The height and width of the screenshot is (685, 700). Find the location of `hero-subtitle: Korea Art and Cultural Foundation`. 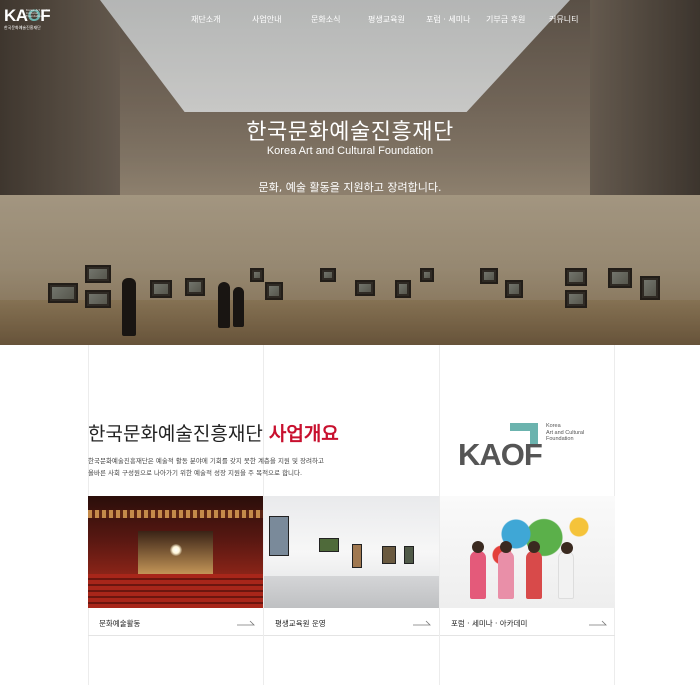

hero-subtitle: Korea Art and Cultural Foundation is located at coordinates (350, 151).